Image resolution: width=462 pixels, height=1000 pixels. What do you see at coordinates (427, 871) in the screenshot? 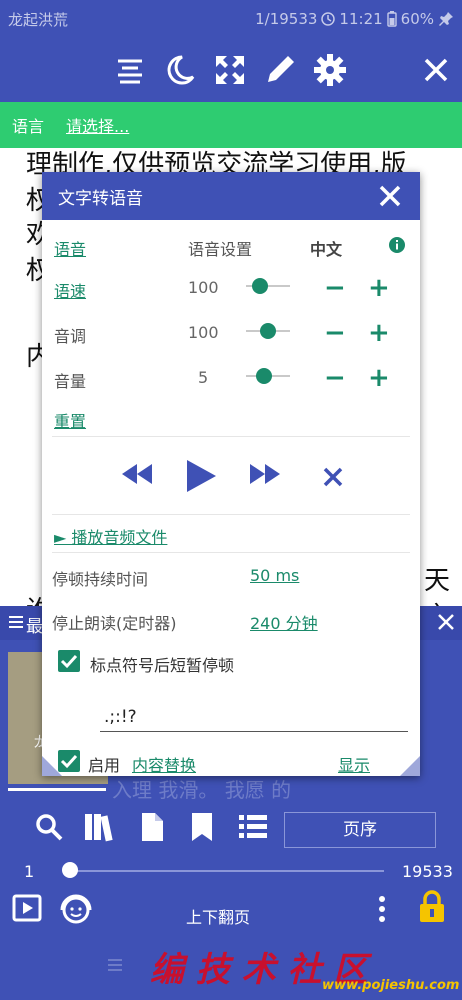
I see `slider-max: 19533` at bounding box center [427, 871].